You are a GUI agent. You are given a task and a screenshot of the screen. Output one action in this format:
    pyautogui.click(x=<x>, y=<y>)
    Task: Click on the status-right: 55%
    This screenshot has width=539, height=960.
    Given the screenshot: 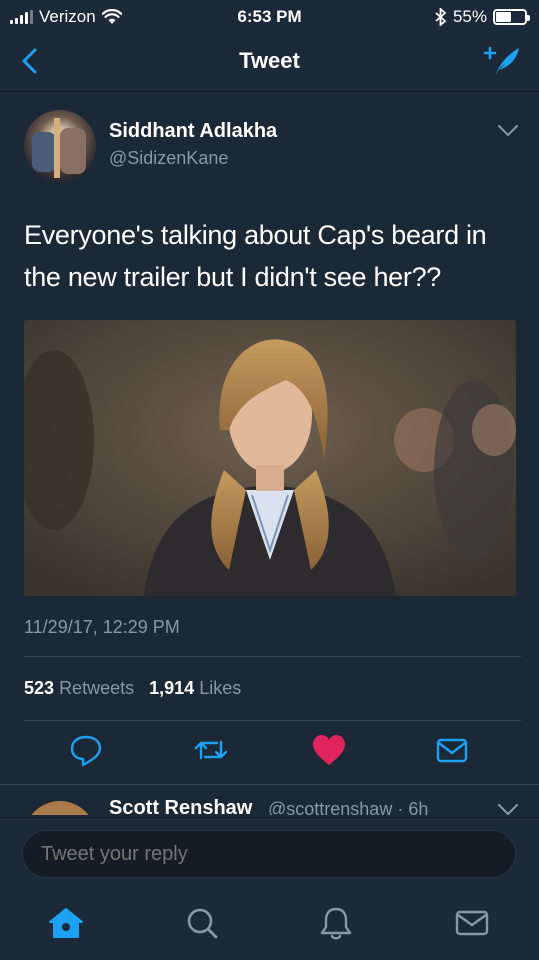 What is the action you would take?
    pyautogui.click(x=482, y=17)
    